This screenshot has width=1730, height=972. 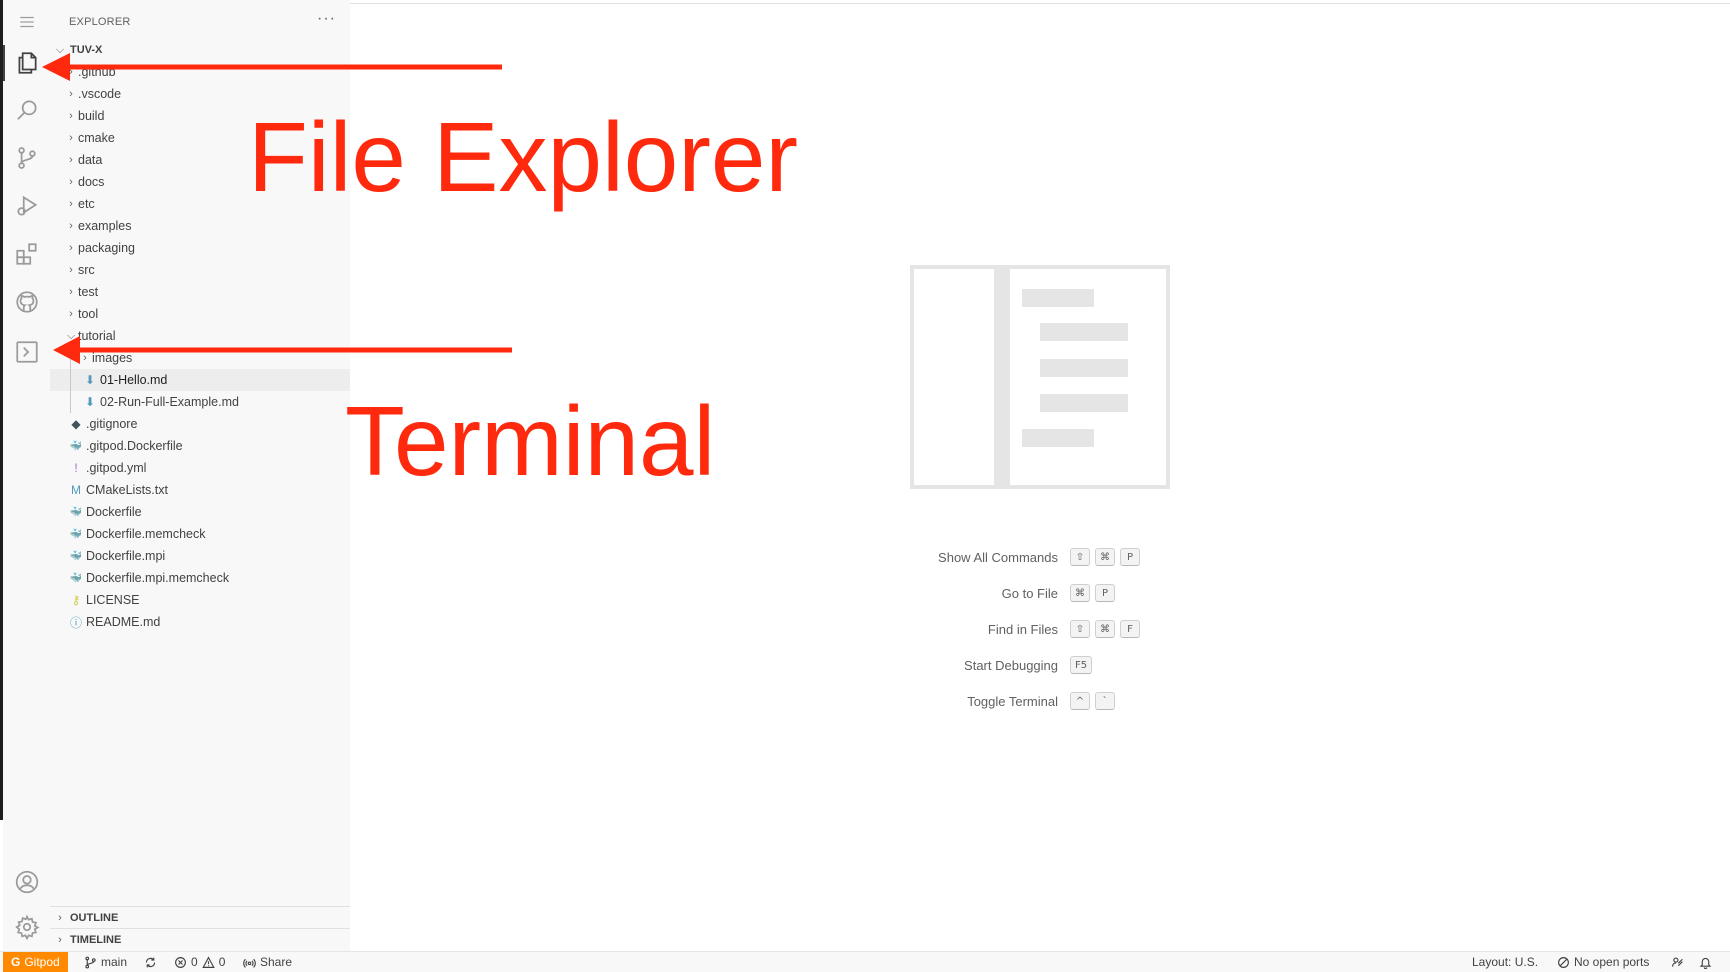 What do you see at coordinates (26, 110) in the screenshot?
I see `search-activity-button` at bounding box center [26, 110].